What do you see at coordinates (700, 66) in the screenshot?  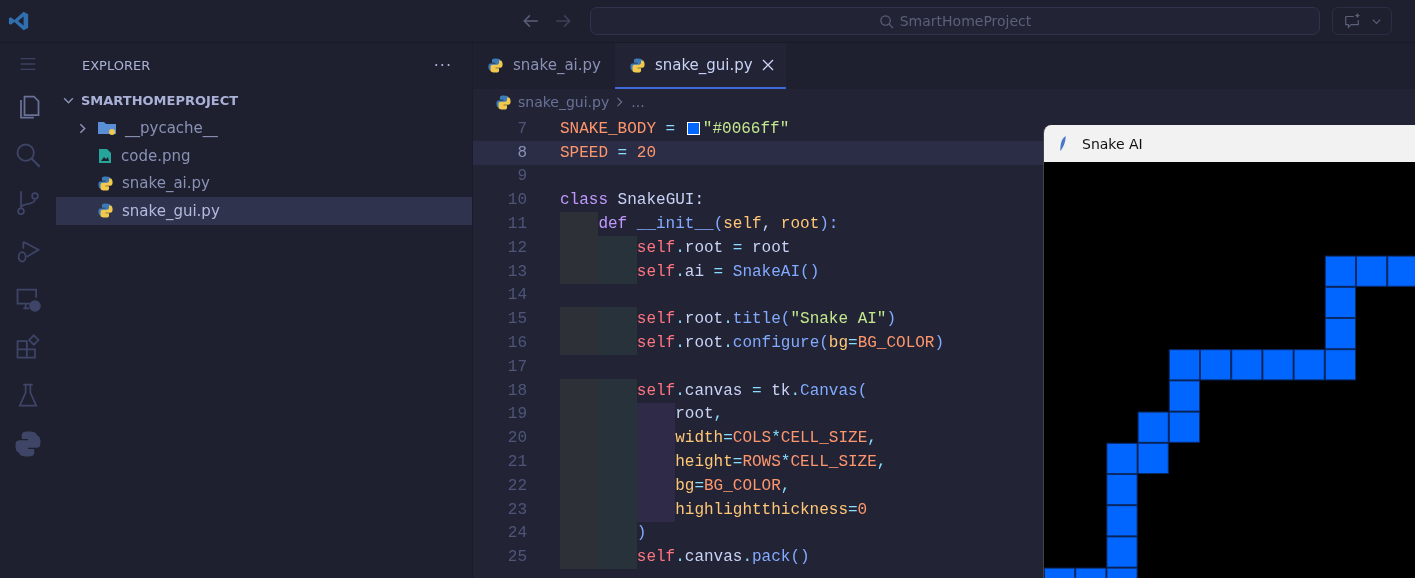 I see `editor-tab: snake_gui.py` at bounding box center [700, 66].